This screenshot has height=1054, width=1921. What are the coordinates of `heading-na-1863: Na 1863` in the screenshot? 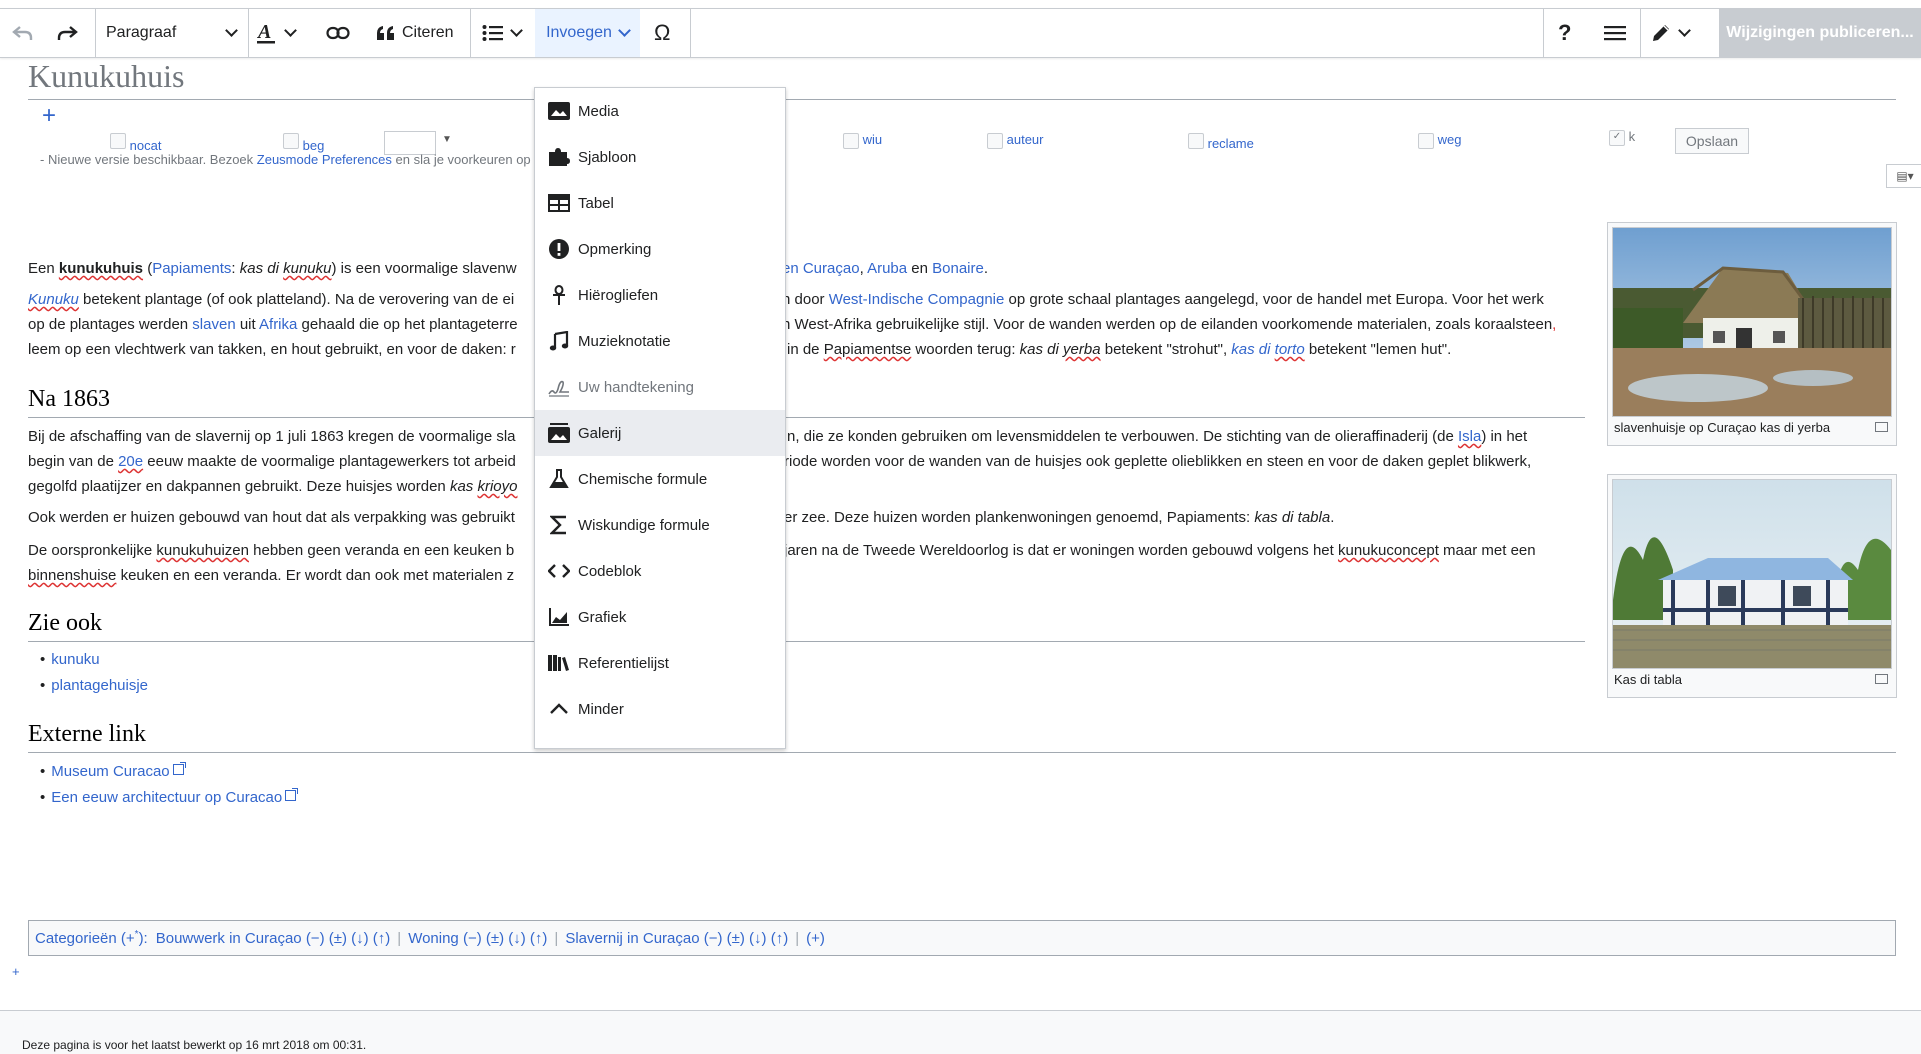 It's located at (69, 399).